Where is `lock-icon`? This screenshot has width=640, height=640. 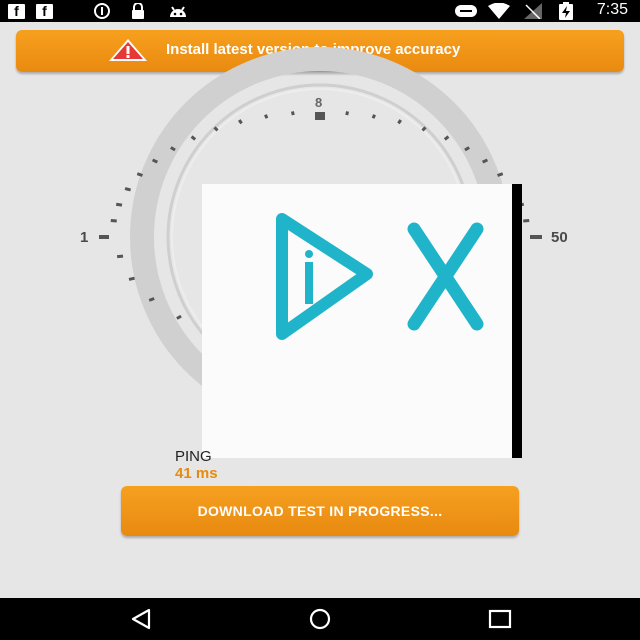 lock-icon is located at coordinates (138, 11).